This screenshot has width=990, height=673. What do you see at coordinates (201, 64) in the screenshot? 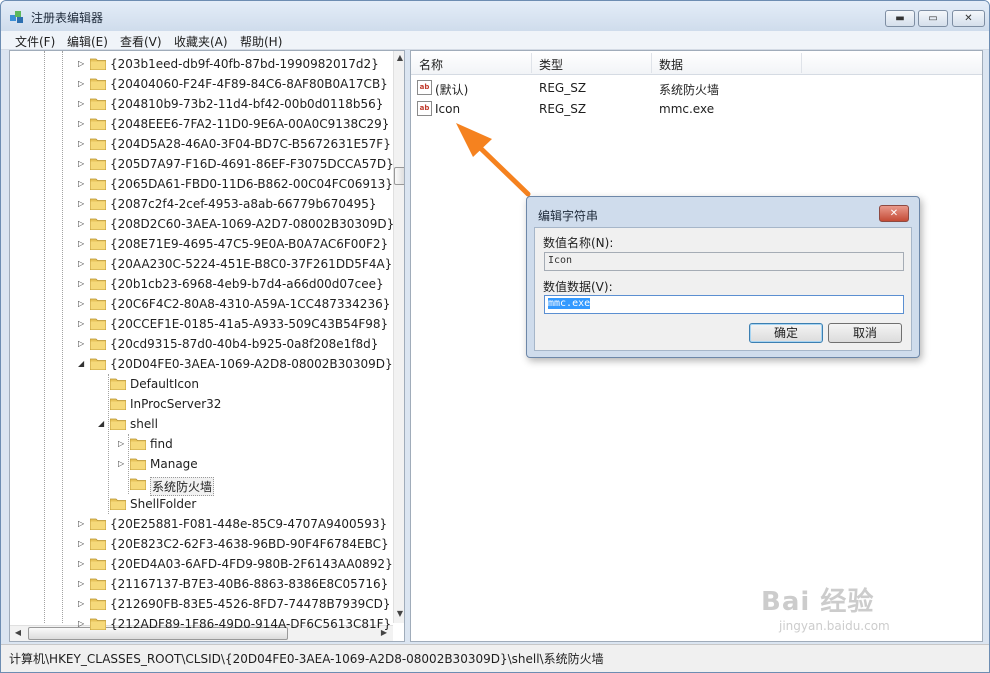
I see `tree-item-clsid: ▷ {203b1eed-db9f-40fb-87bd-1990982017d2}` at bounding box center [201, 64].